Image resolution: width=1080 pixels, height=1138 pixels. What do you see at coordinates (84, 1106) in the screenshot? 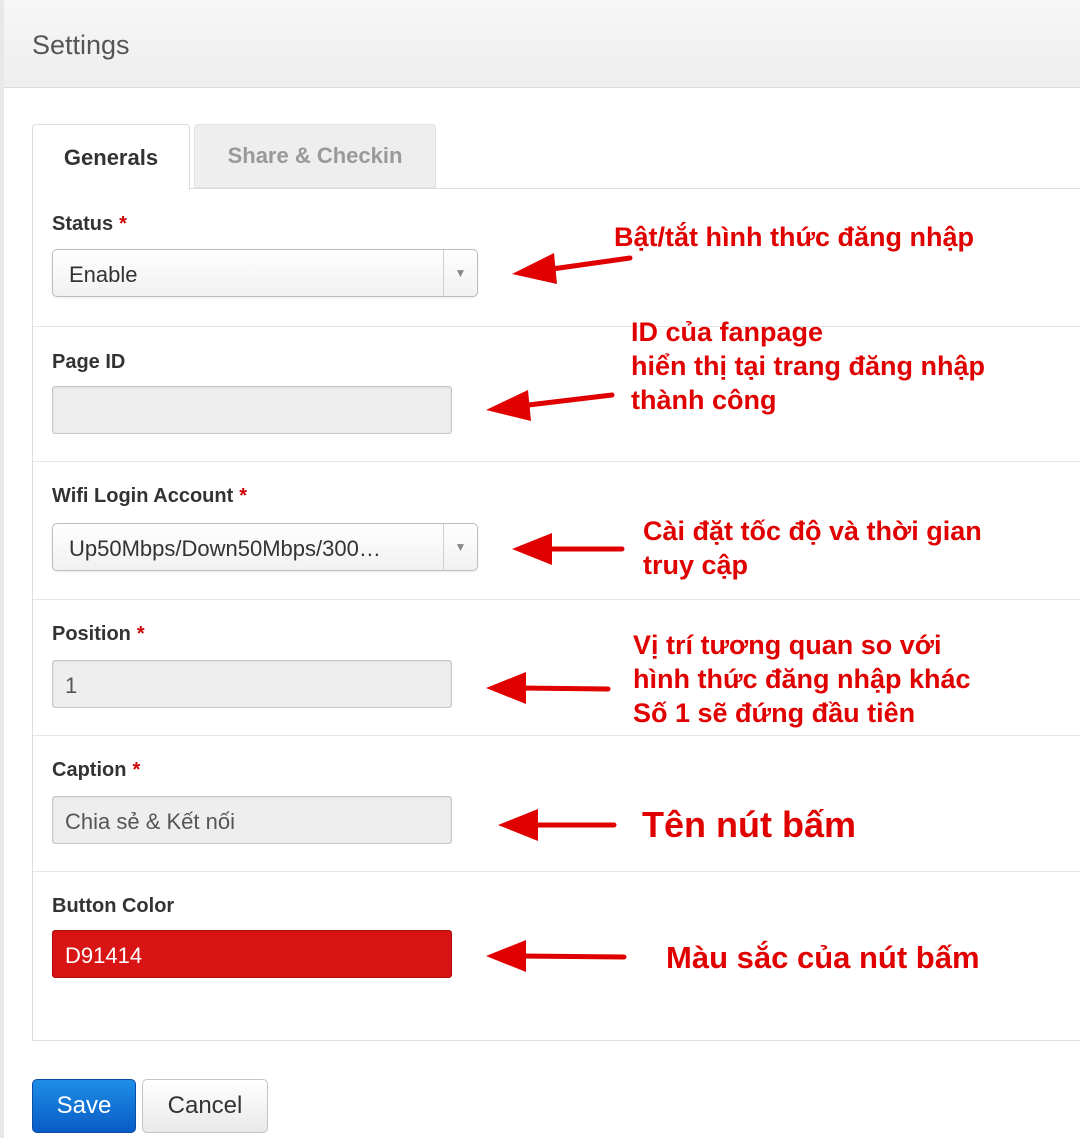
I see `save-button: Save` at bounding box center [84, 1106].